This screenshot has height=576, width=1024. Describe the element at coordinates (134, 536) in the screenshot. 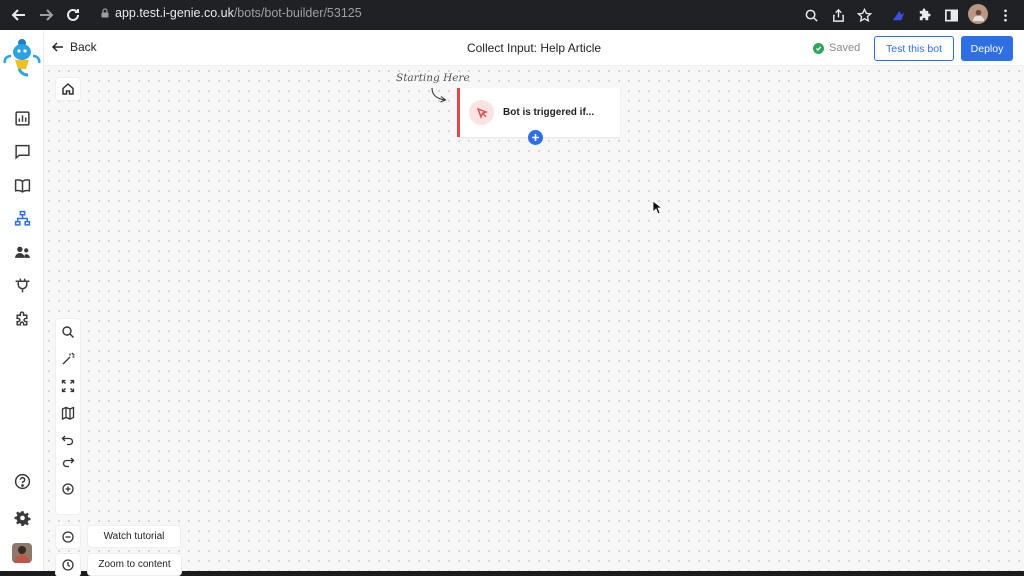

I see `watch-tutorial-button: Watch tutorial` at that location.